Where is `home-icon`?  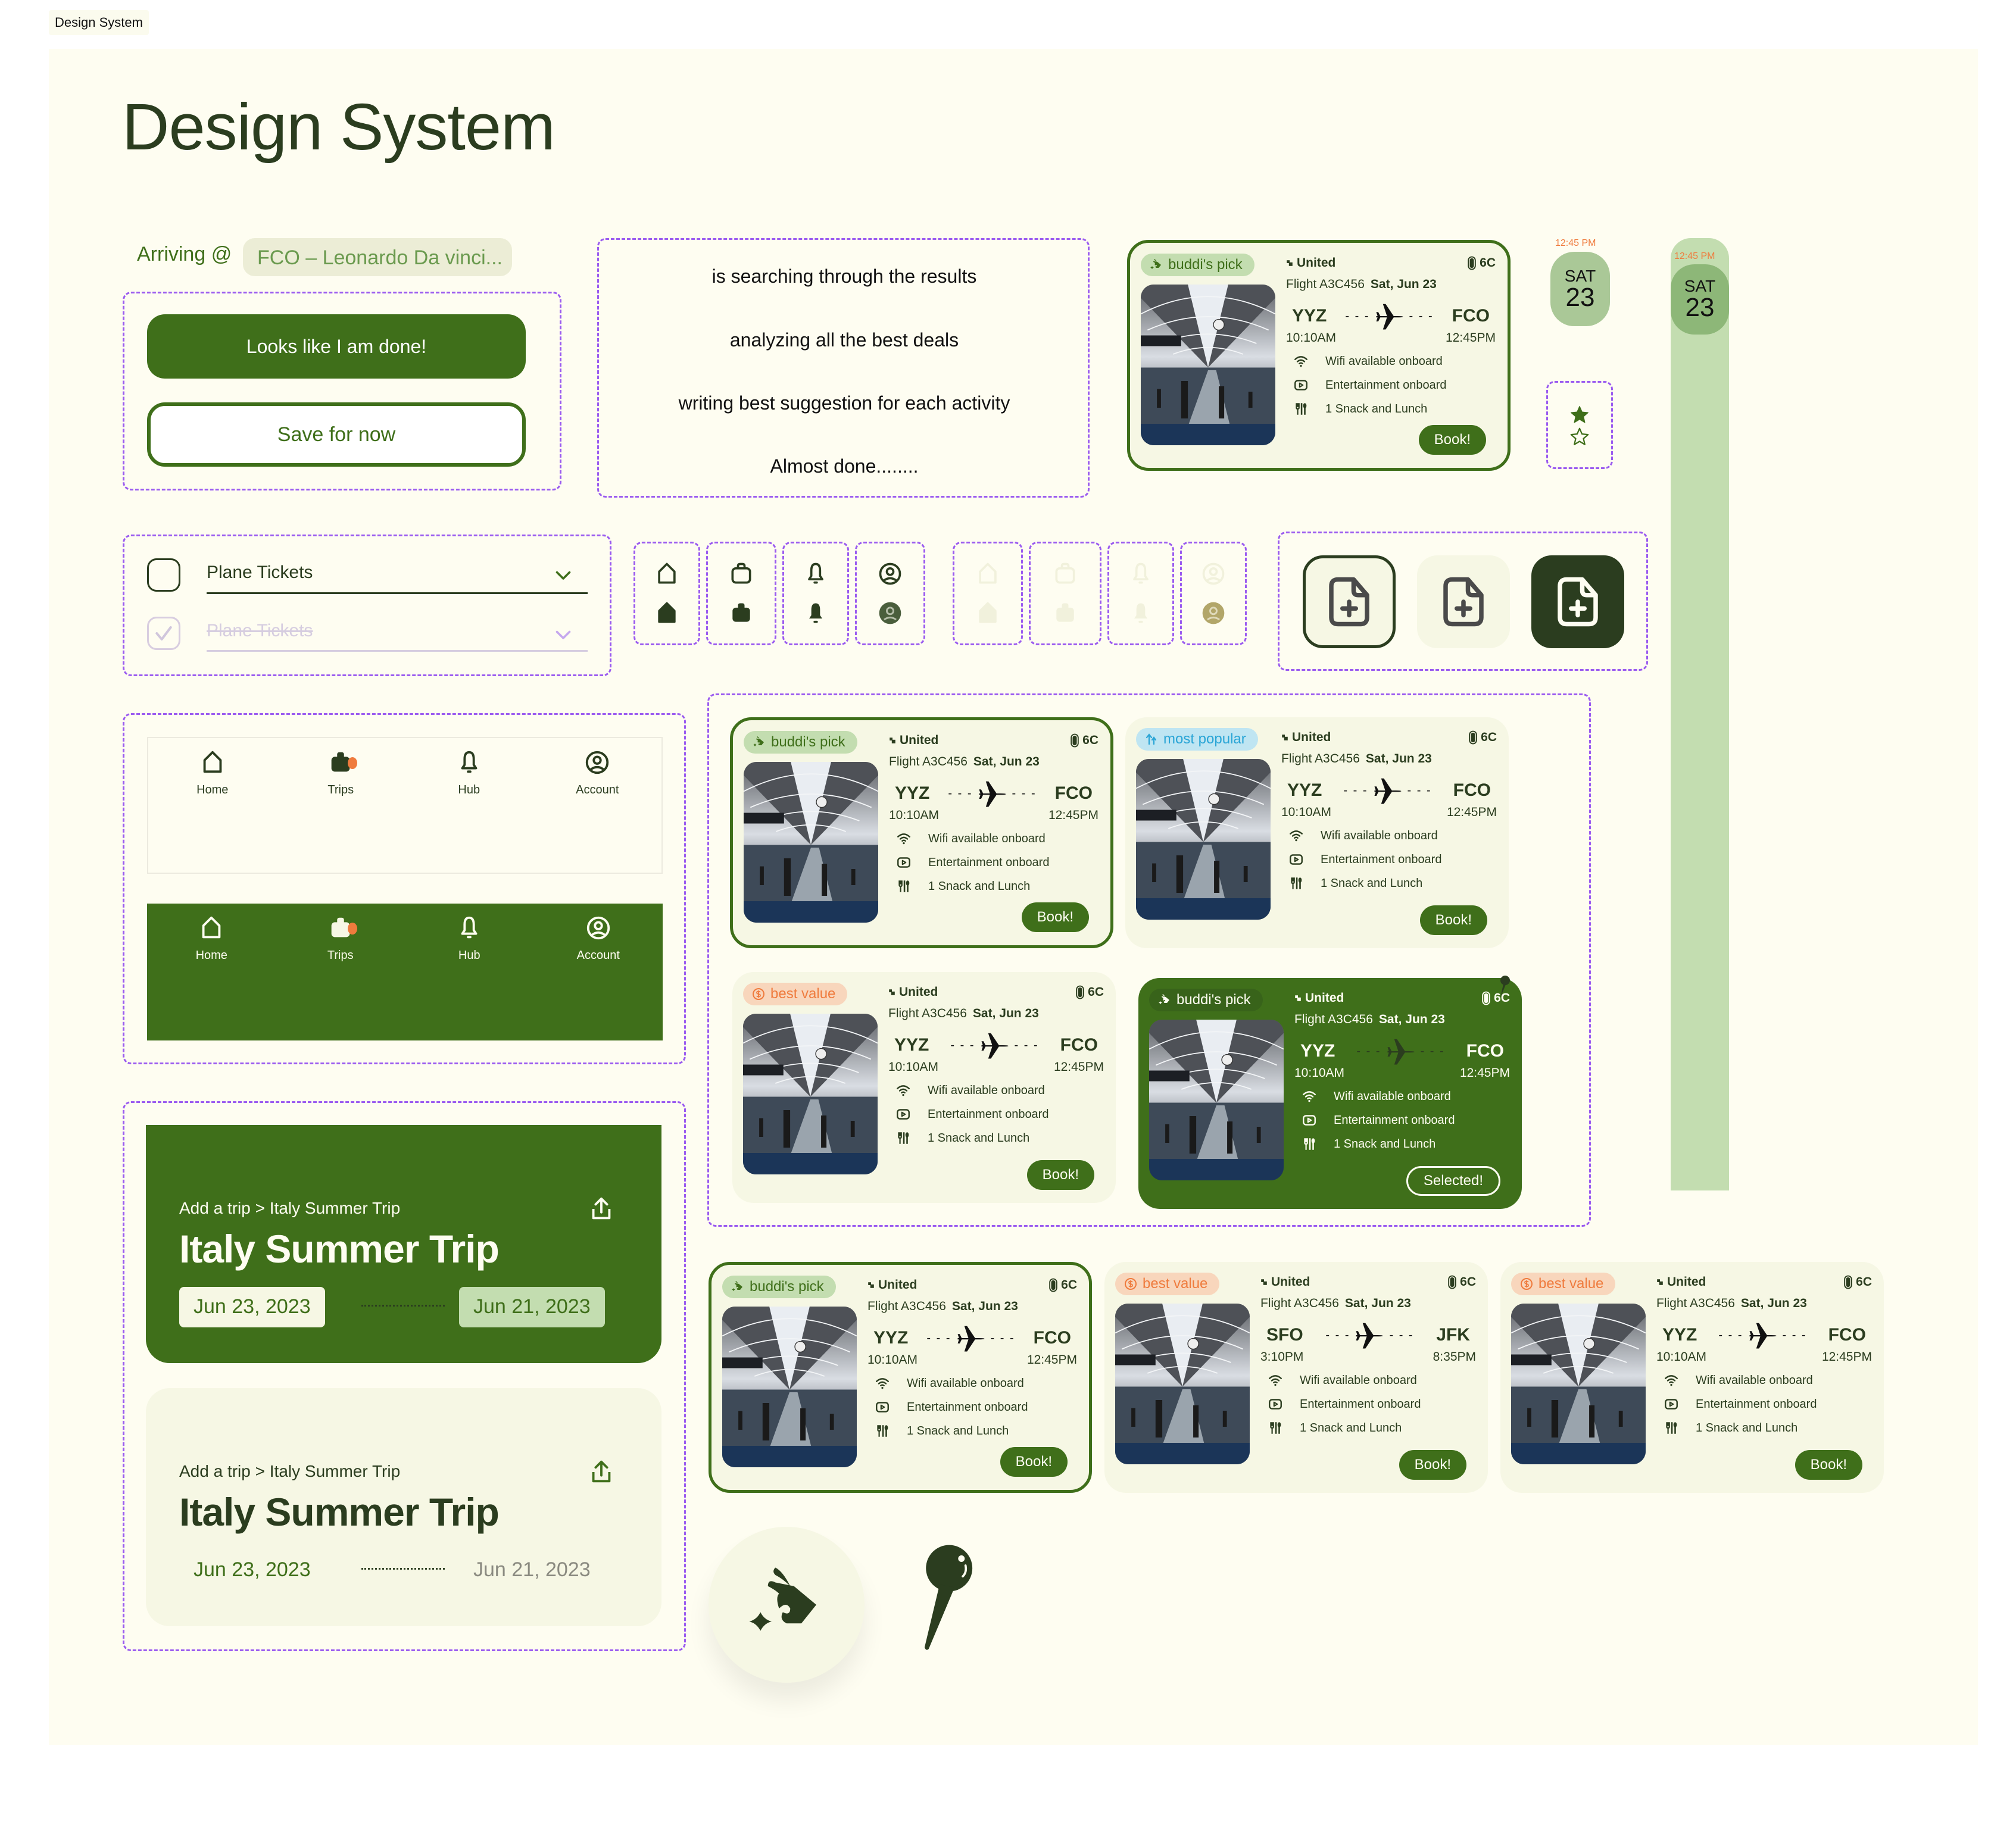
home-icon is located at coordinates (211, 928).